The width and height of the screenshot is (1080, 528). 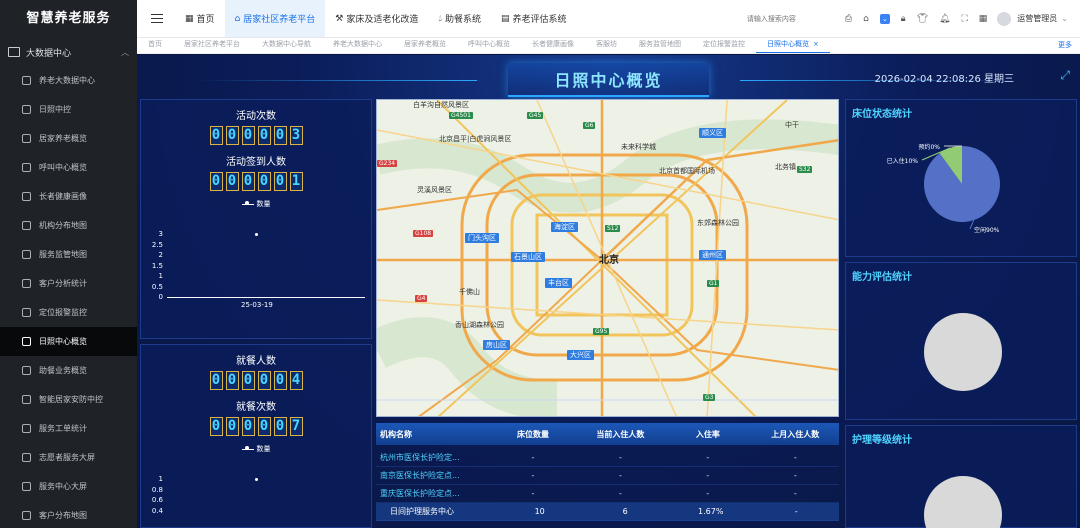 I want to click on shirt-icon: 👕︎, so click(x=922, y=19).